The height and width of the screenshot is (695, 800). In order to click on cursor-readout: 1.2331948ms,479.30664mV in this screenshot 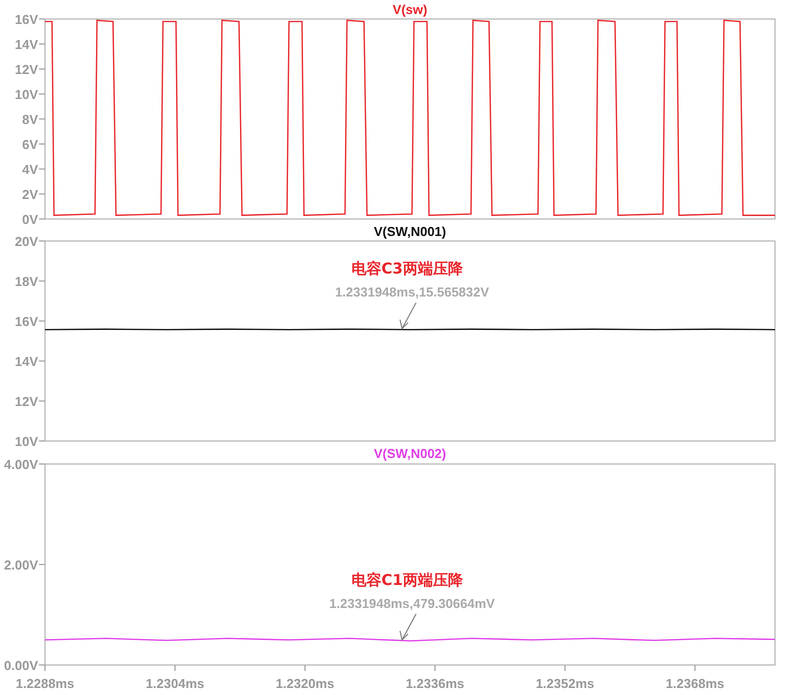, I will do `click(412, 603)`.